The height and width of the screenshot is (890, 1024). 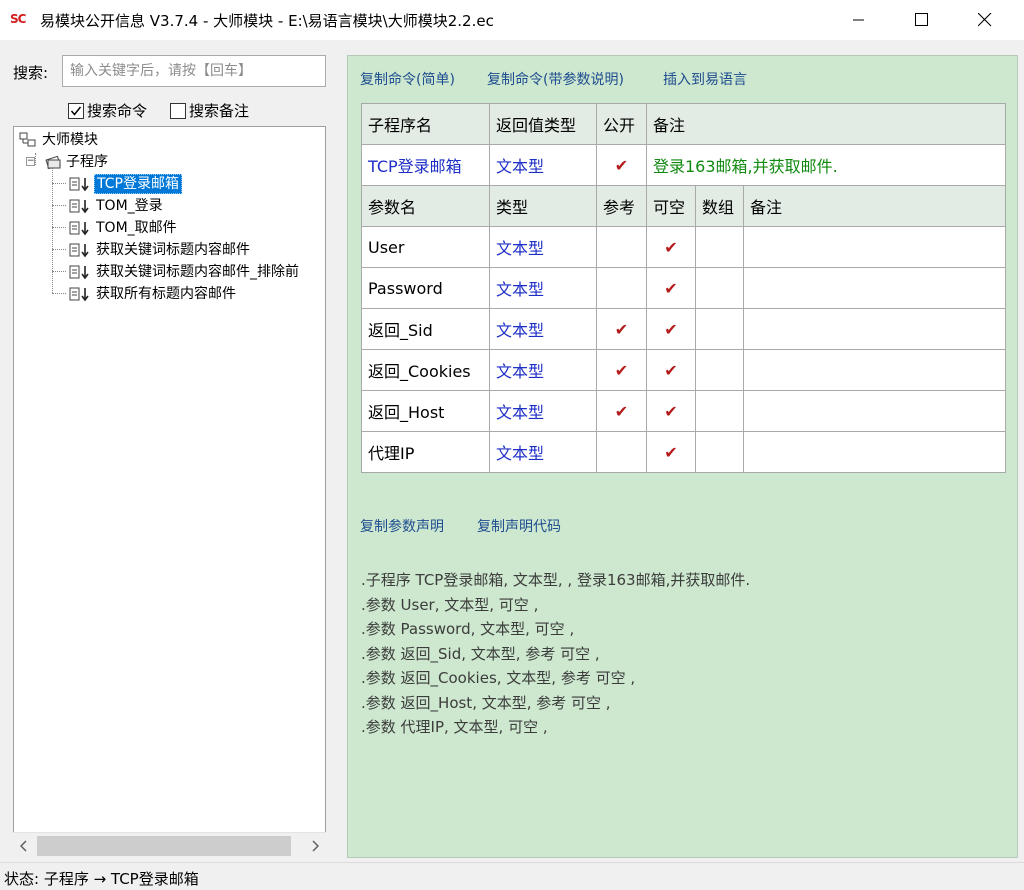 What do you see at coordinates (985, 20) in the screenshot?
I see `close-button` at bounding box center [985, 20].